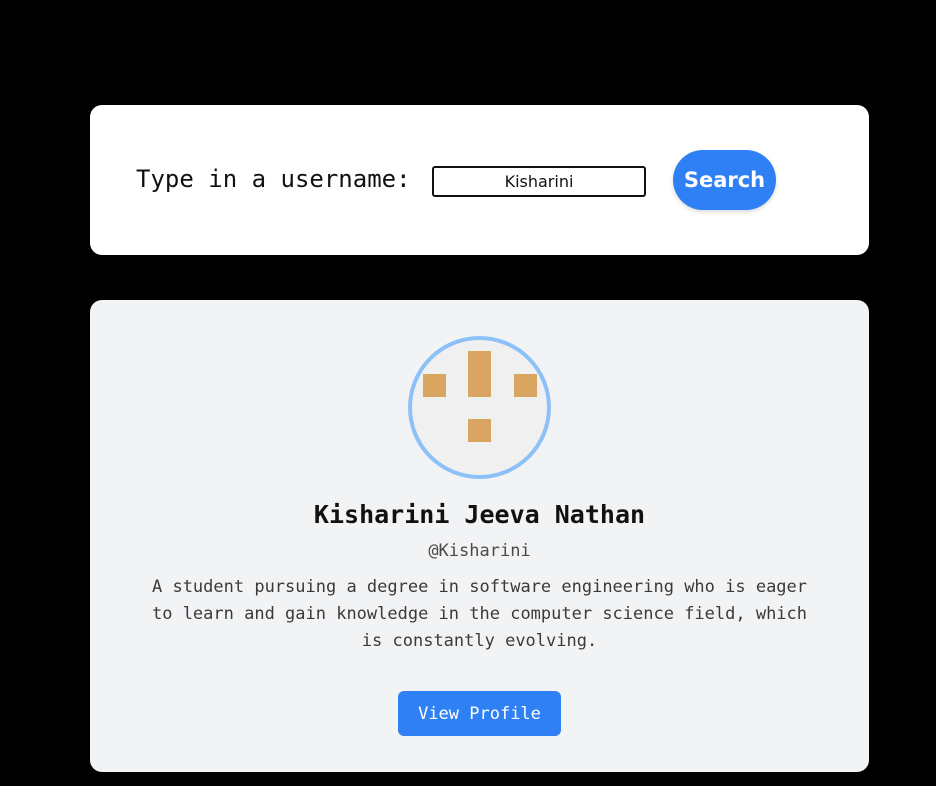 Image resolution: width=936 pixels, height=786 pixels. Describe the element at coordinates (724, 180) in the screenshot. I see `search-button: Search` at that location.